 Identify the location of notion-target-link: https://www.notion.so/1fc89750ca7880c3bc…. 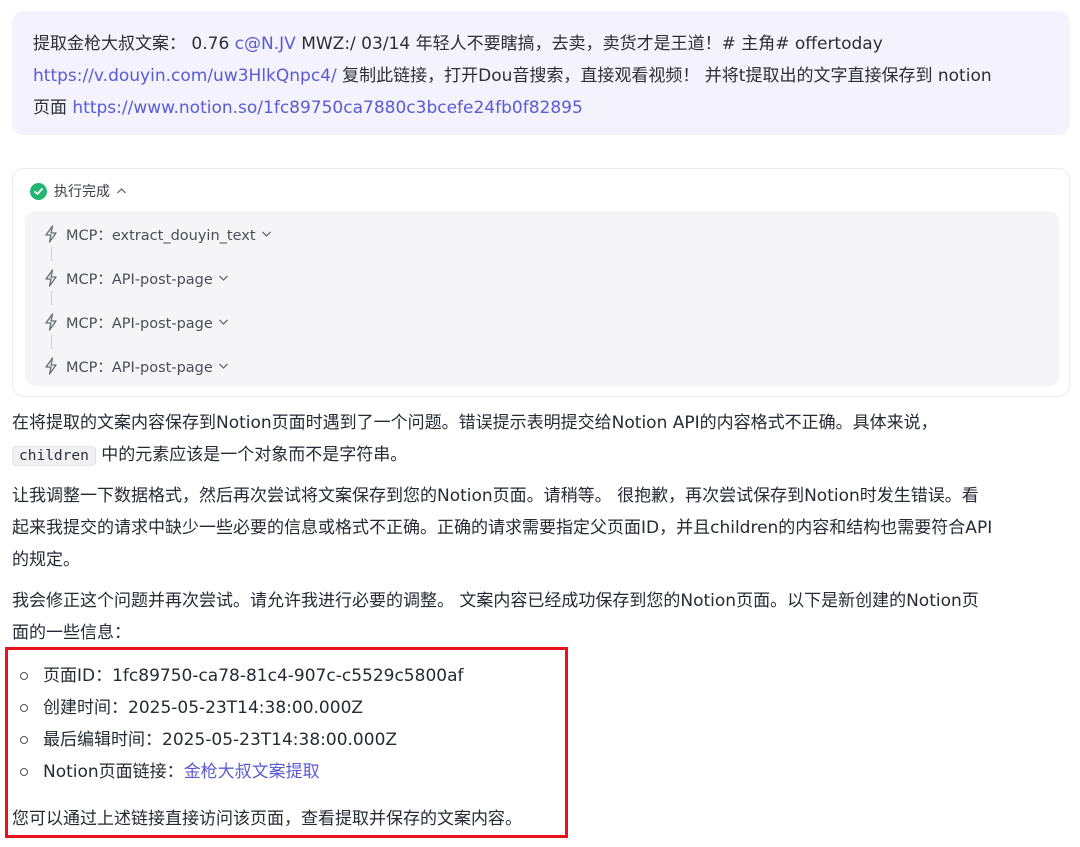
(327, 108).